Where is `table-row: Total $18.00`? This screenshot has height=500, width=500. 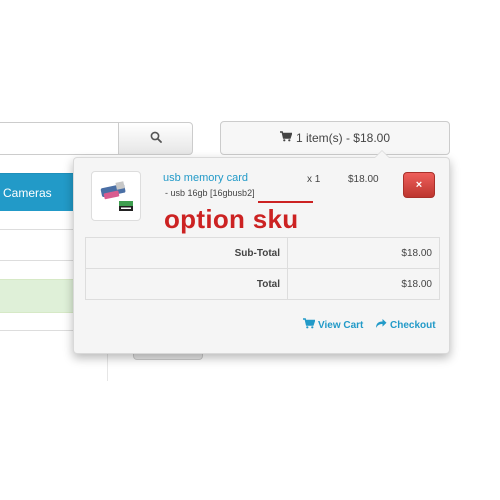 table-row: Total $18.00 is located at coordinates (262, 284).